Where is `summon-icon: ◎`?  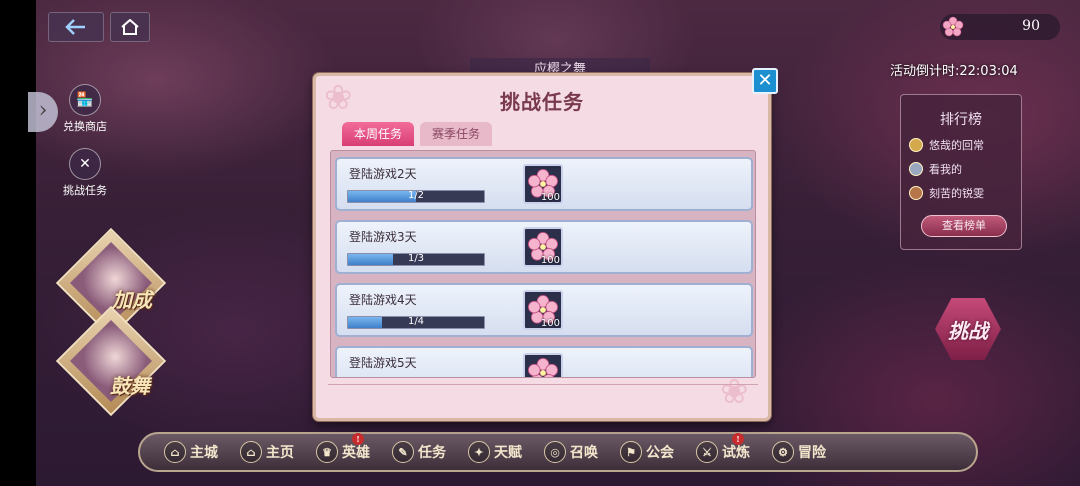 summon-icon: ◎ is located at coordinates (555, 452).